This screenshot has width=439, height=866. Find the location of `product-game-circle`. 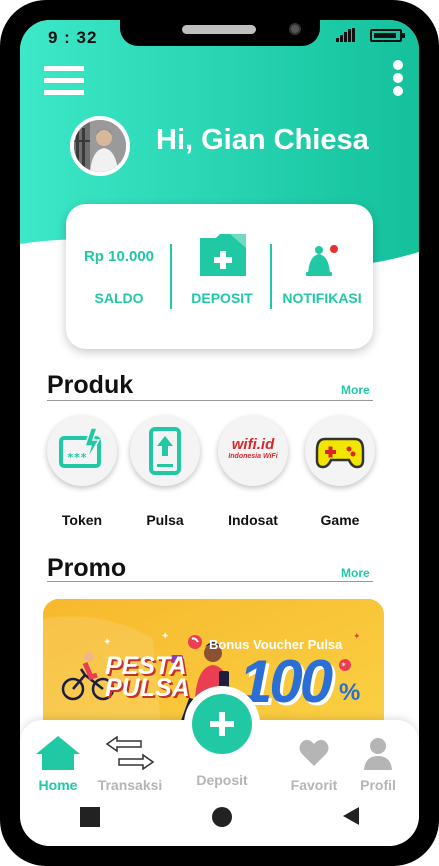

product-game-circle is located at coordinates (340, 451).